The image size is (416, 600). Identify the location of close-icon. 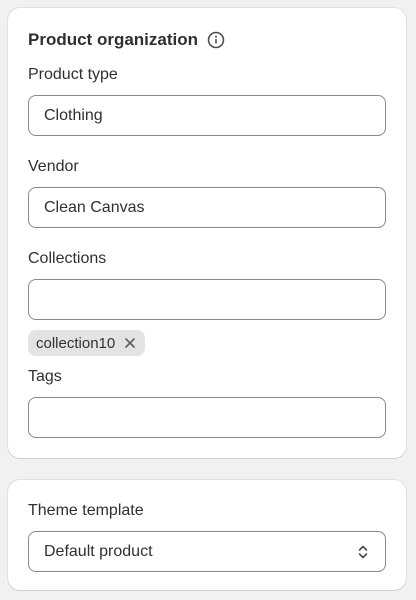
(130, 343).